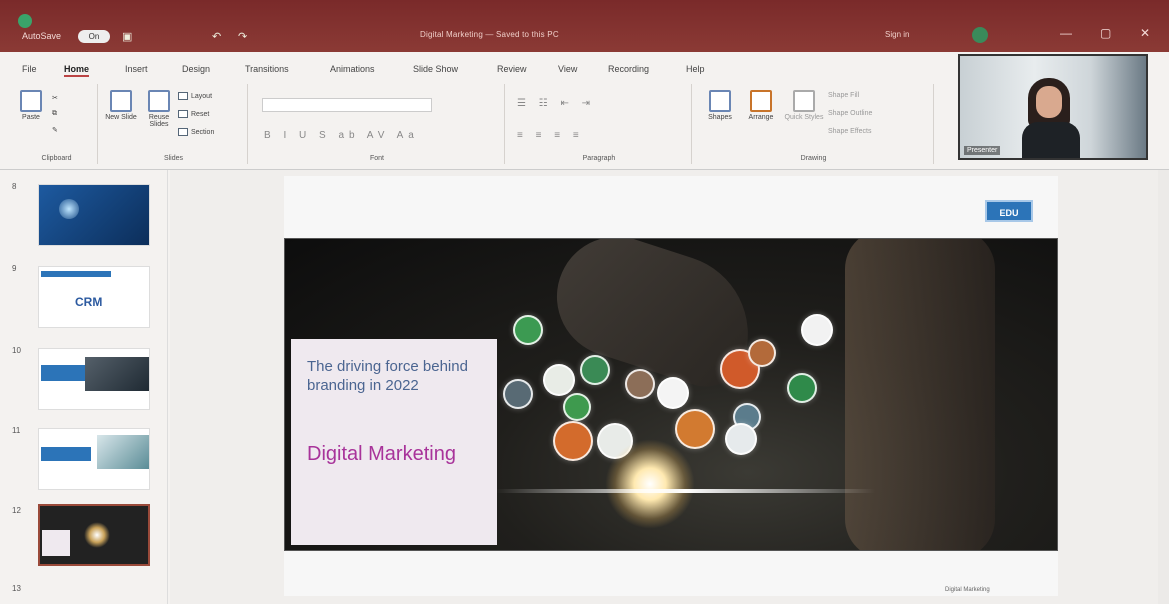 This screenshot has height=604, width=1169. I want to click on reuse-slides-button: Reuse Slides, so click(159, 109).